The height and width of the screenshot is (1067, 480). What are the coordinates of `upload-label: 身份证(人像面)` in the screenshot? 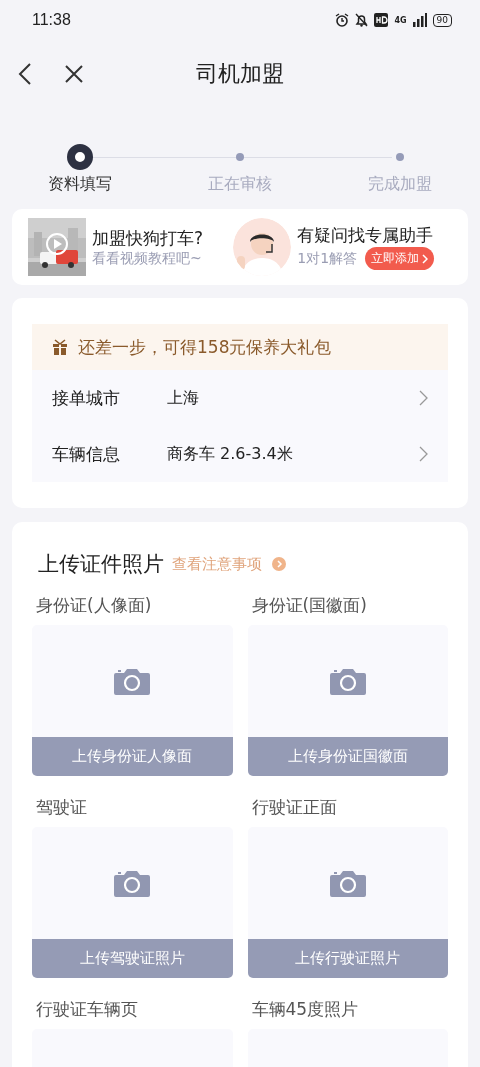 It's located at (94, 605).